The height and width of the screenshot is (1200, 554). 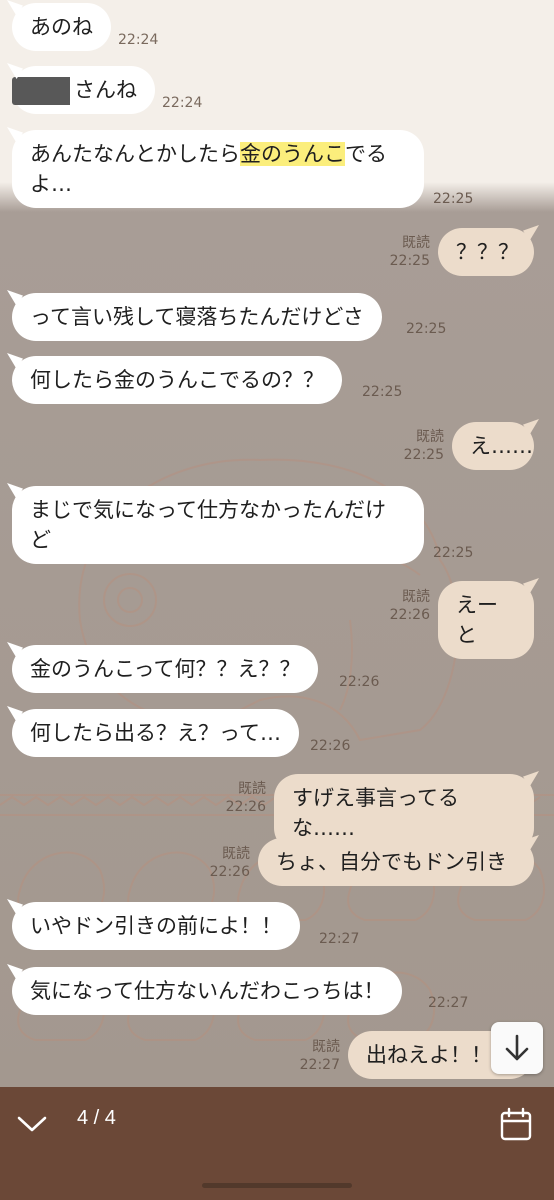 I want to click on message-bubble-incoming: って言い残して寝落ちたんだけどさ, so click(x=197, y=317).